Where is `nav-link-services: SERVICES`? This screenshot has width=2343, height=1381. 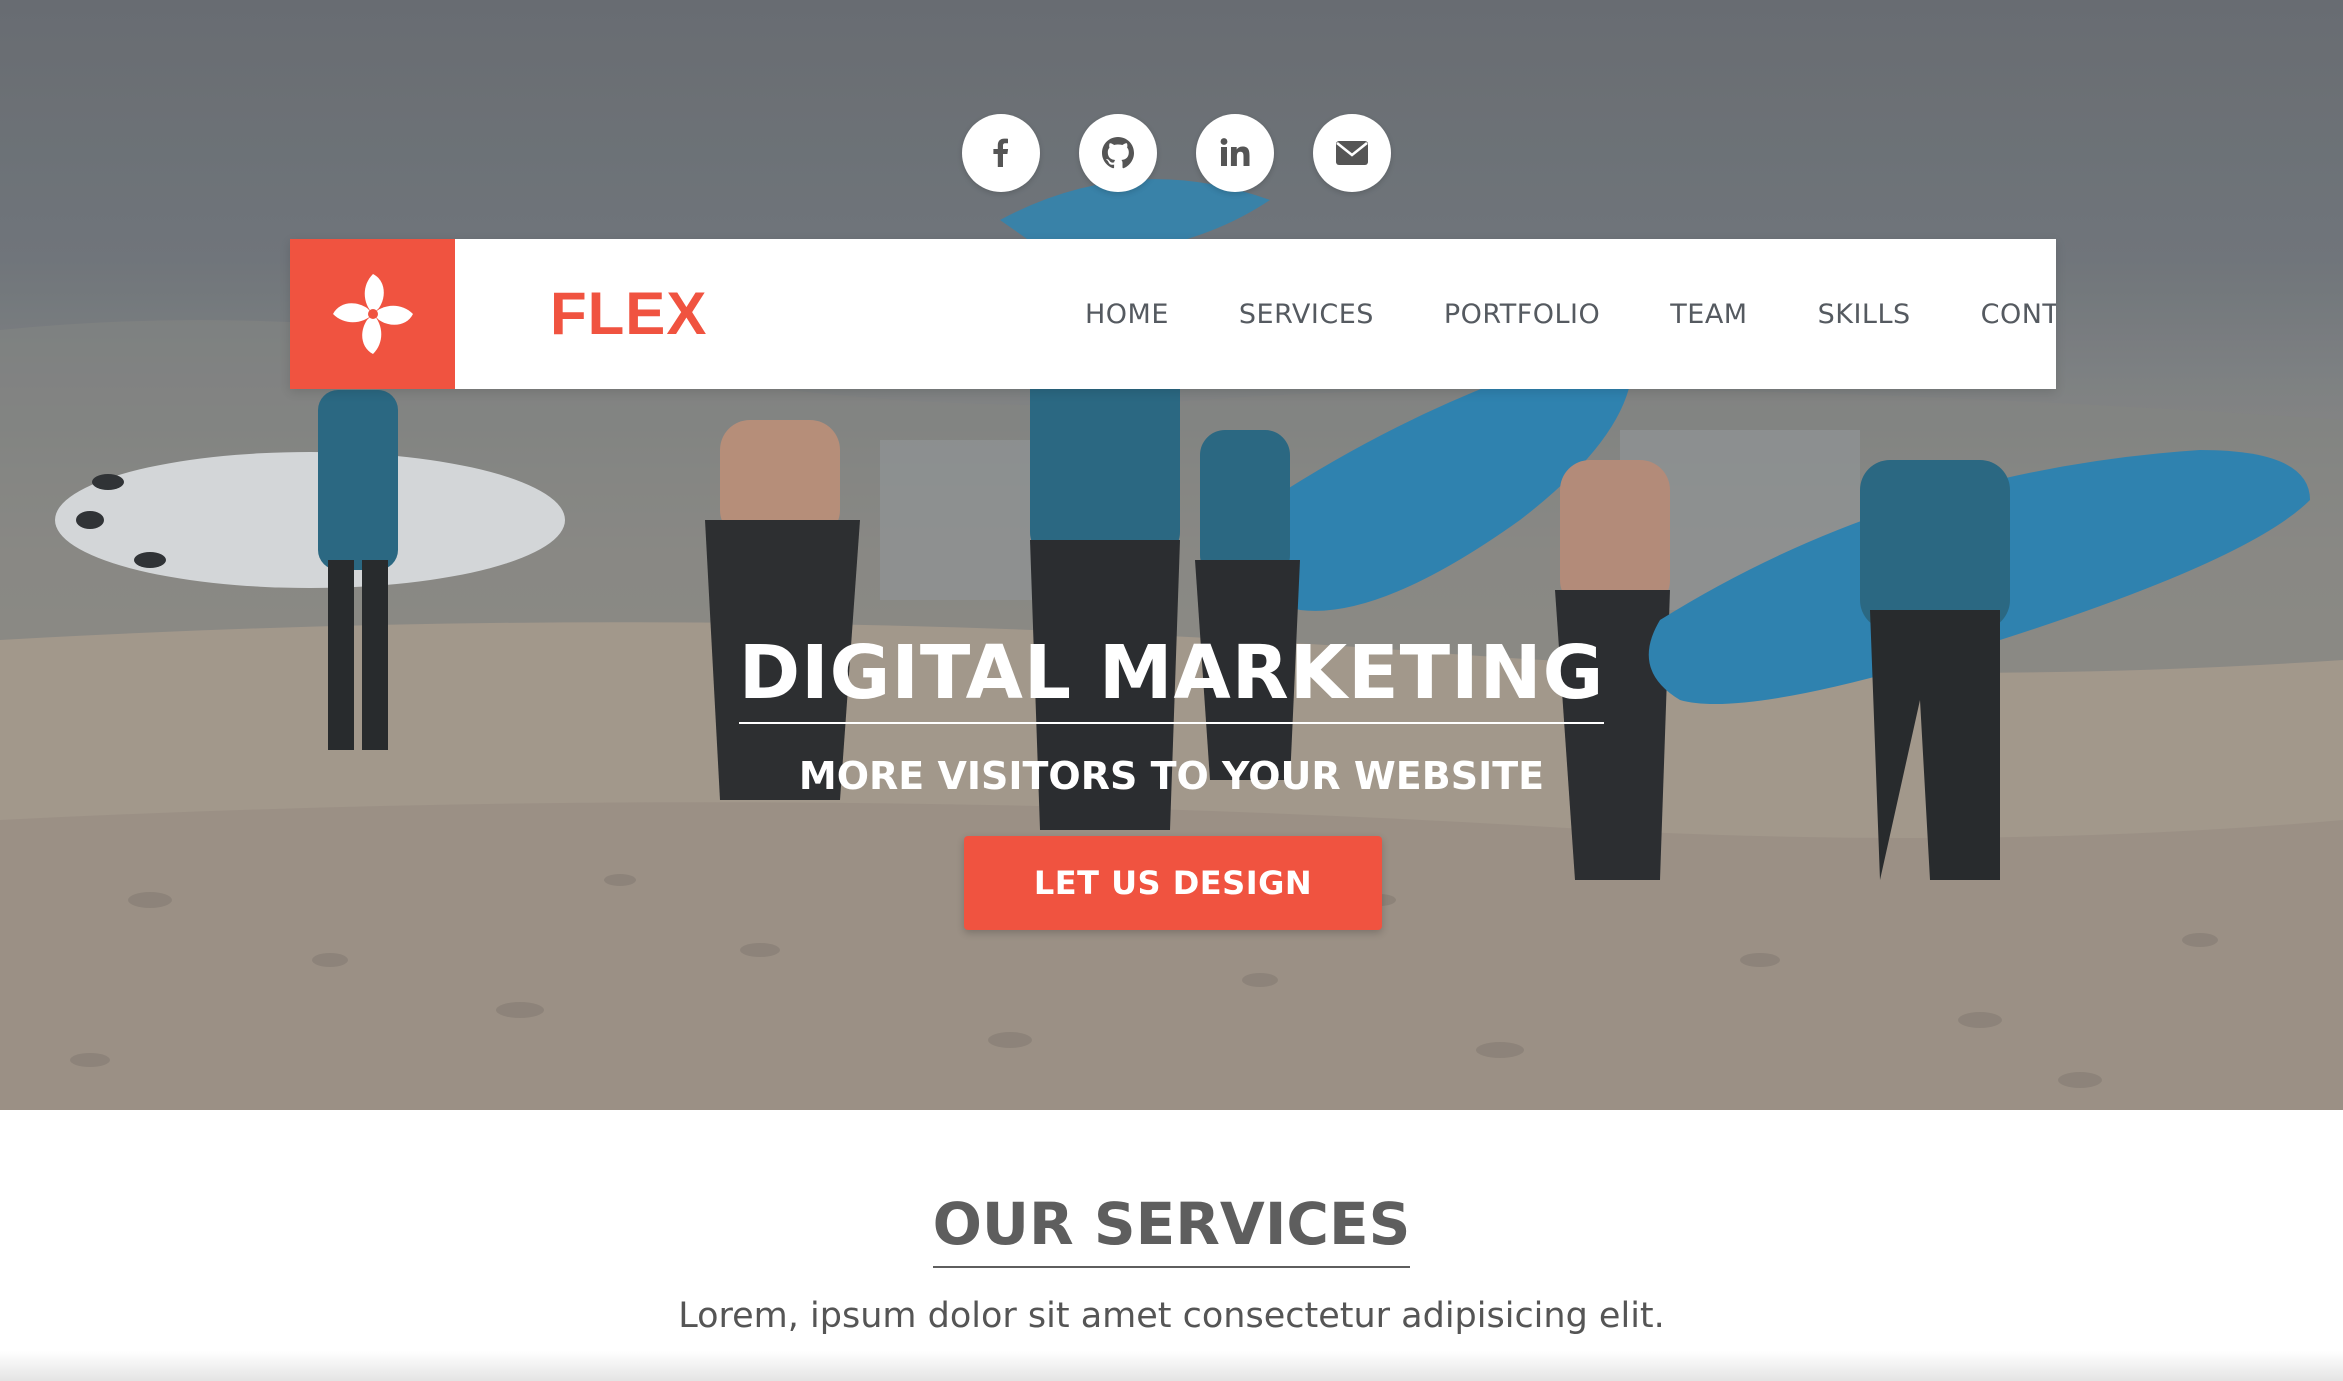 nav-link-services: SERVICES is located at coordinates (1306, 314).